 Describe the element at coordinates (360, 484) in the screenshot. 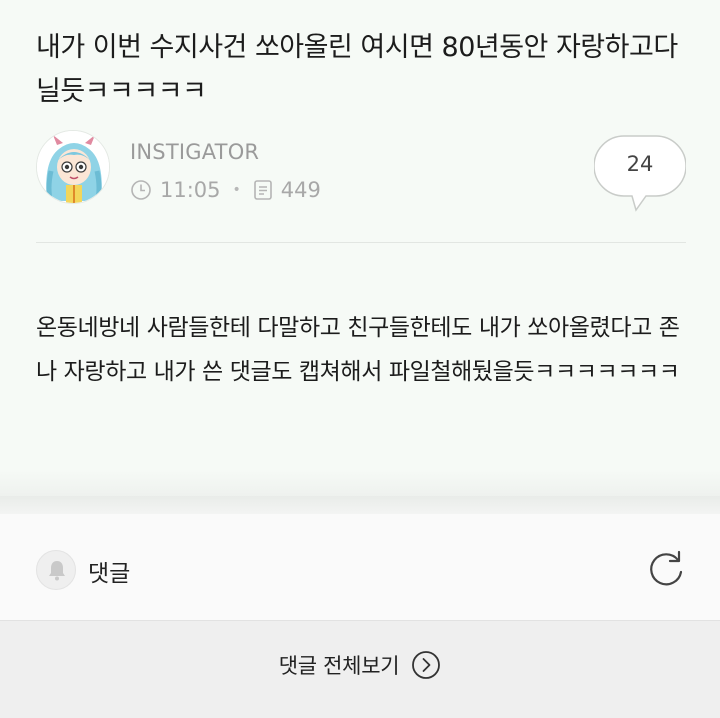

I see `content-bottom-edge` at that location.